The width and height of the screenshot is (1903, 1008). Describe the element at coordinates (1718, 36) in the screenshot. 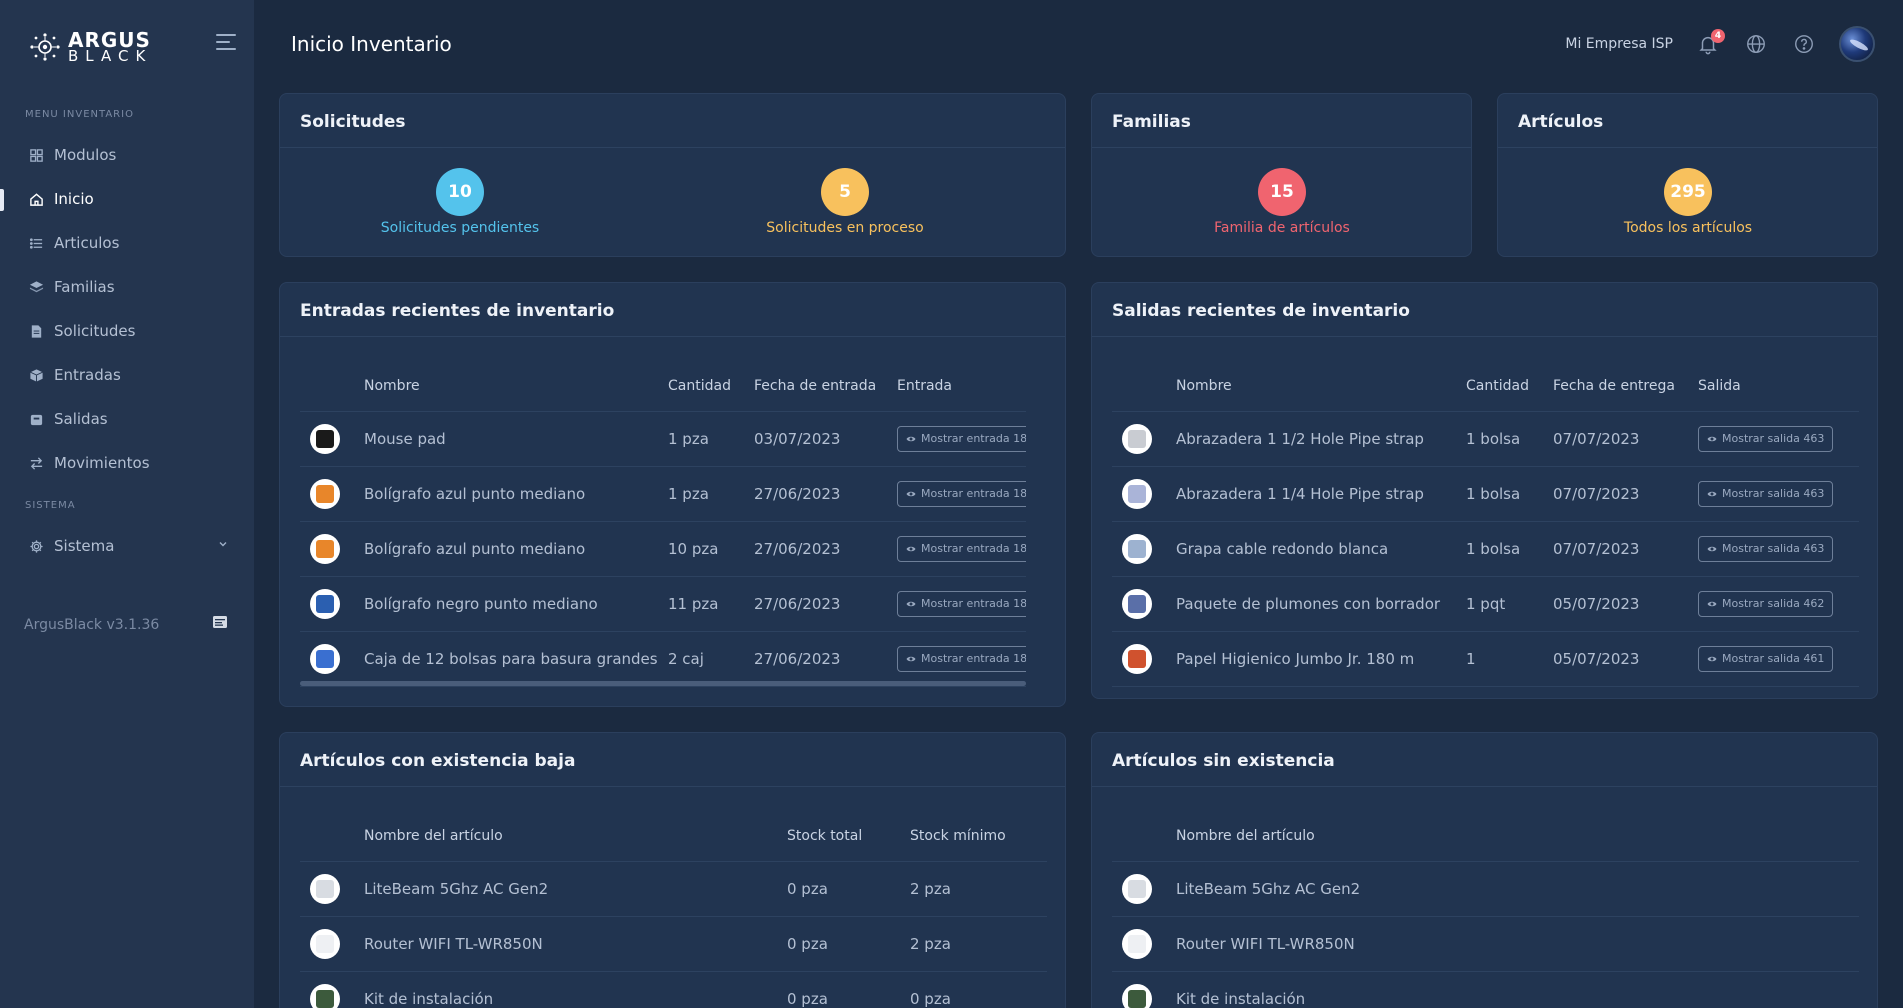

I see `notification-badge: 4` at that location.